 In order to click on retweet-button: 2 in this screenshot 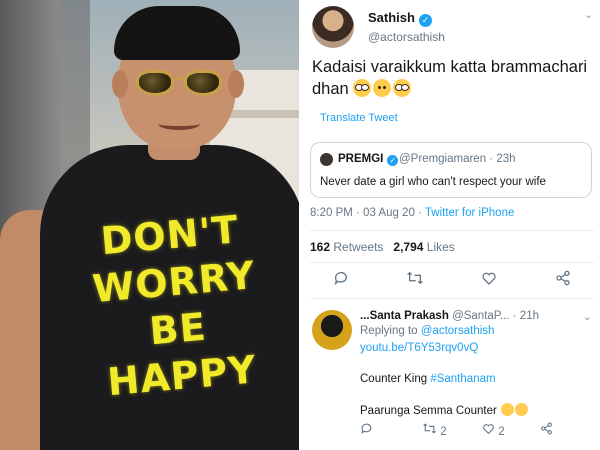, I will do `click(434, 430)`.